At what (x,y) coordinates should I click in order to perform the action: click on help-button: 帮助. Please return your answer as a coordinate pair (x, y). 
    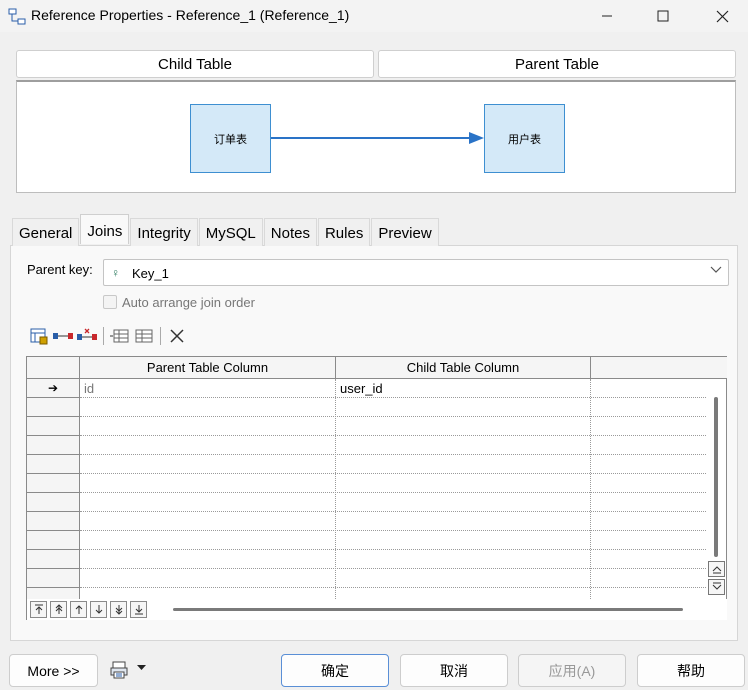
    Looking at the image, I should click on (691, 670).